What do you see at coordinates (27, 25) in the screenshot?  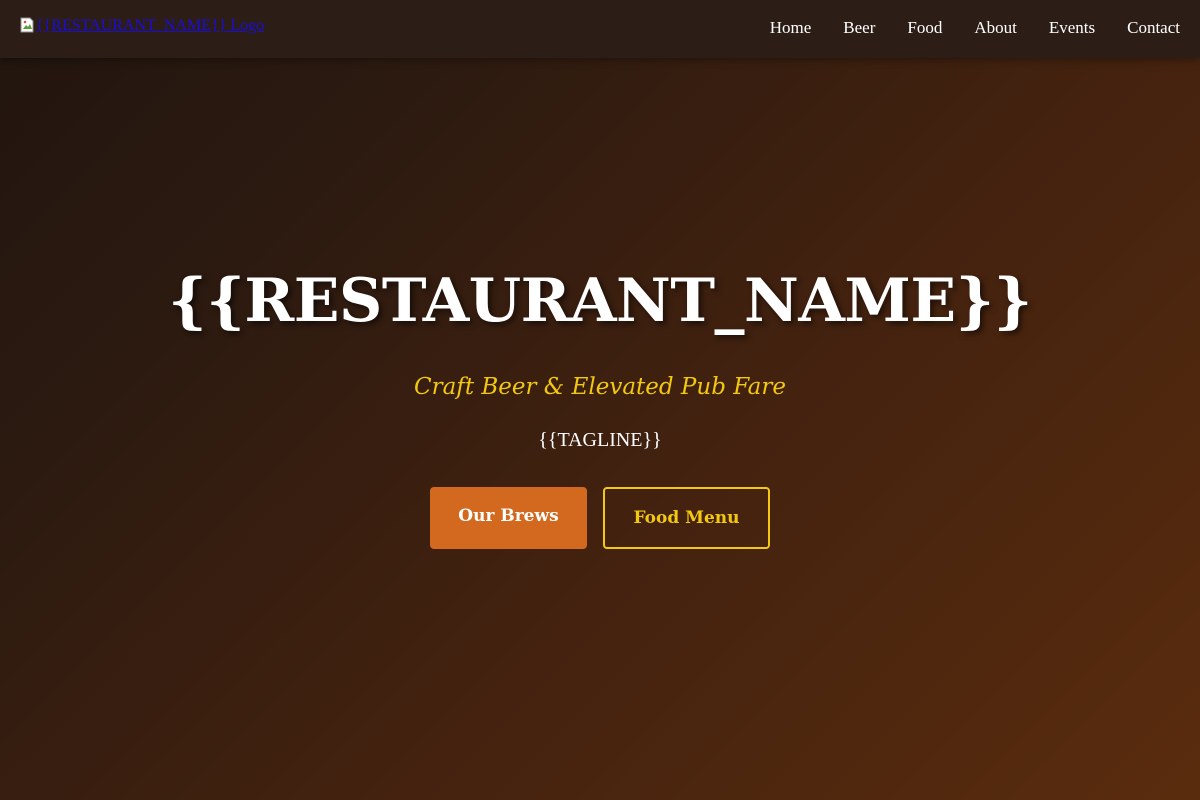 I see `broken-image-icon` at bounding box center [27, 25].